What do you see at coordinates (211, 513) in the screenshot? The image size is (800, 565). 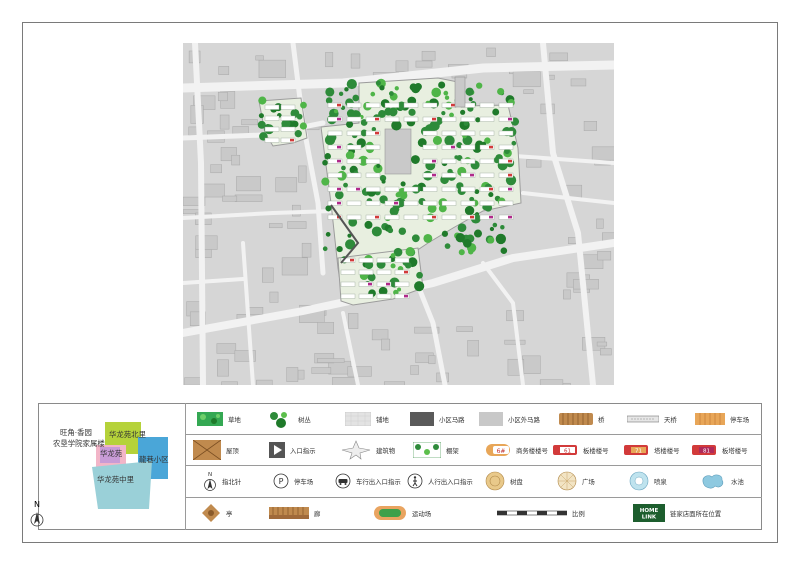 I see `pavilion-icon` at bounding box center [211, 513].